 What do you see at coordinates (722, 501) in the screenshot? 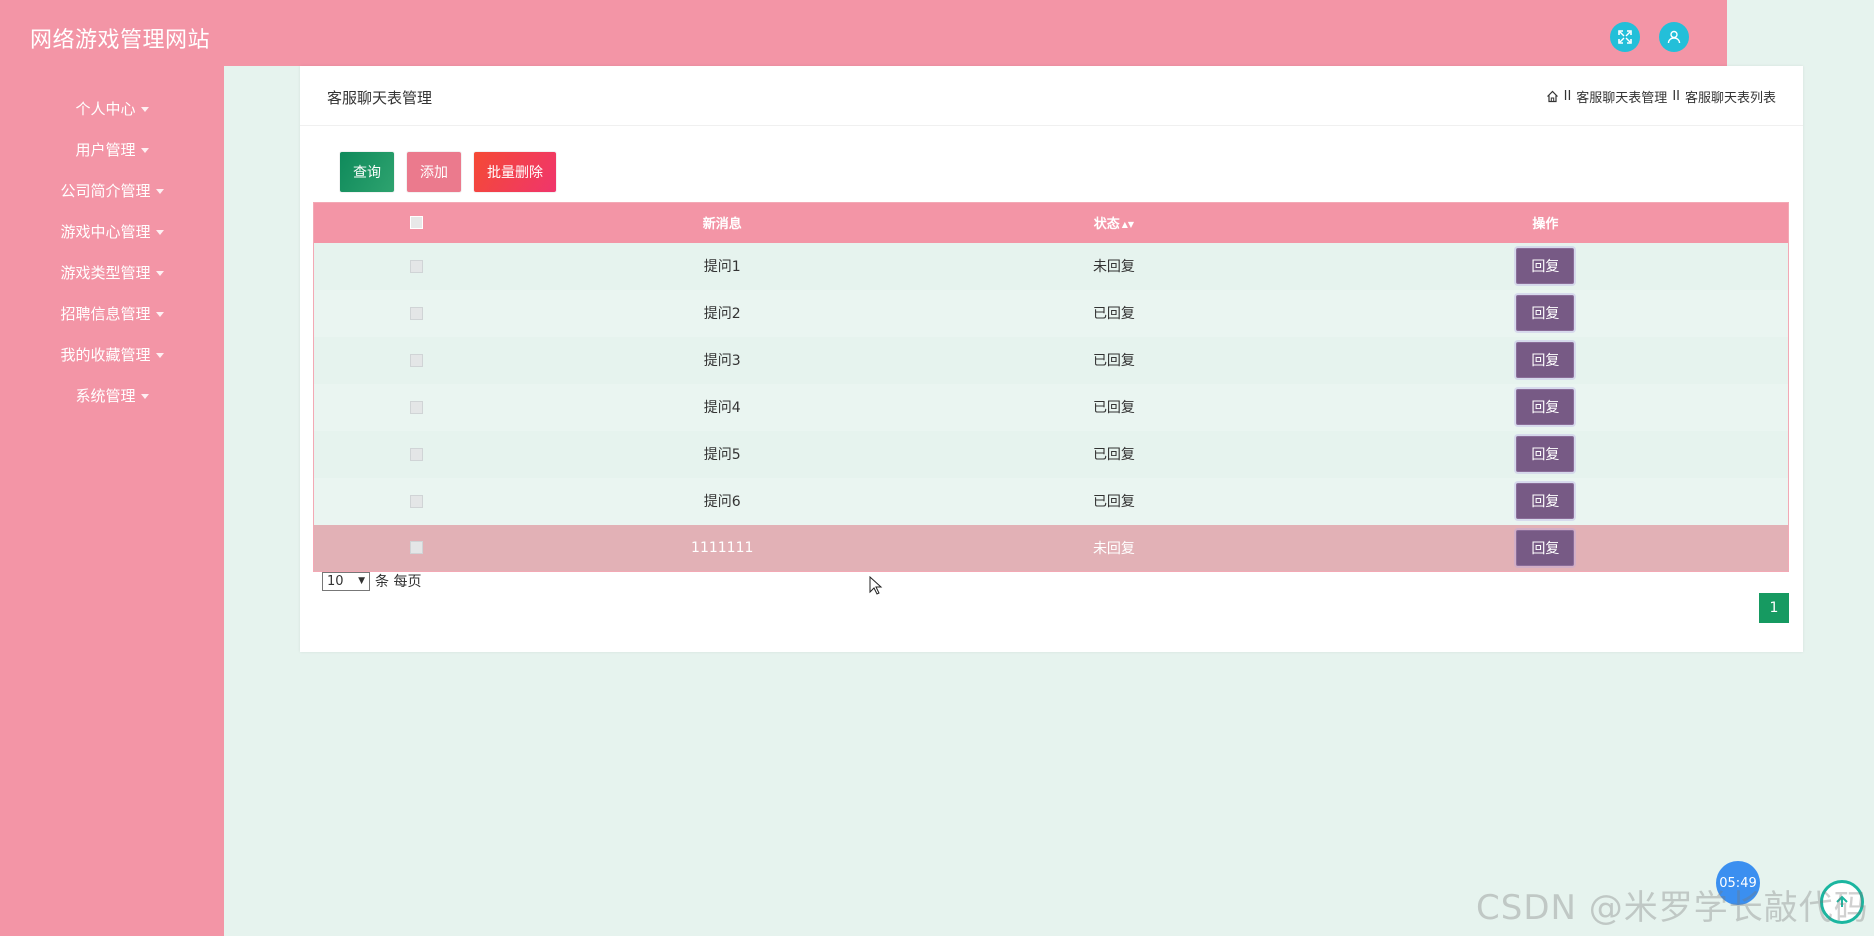
I see `message-cell: 提问6` at bounding box center [722, 501].